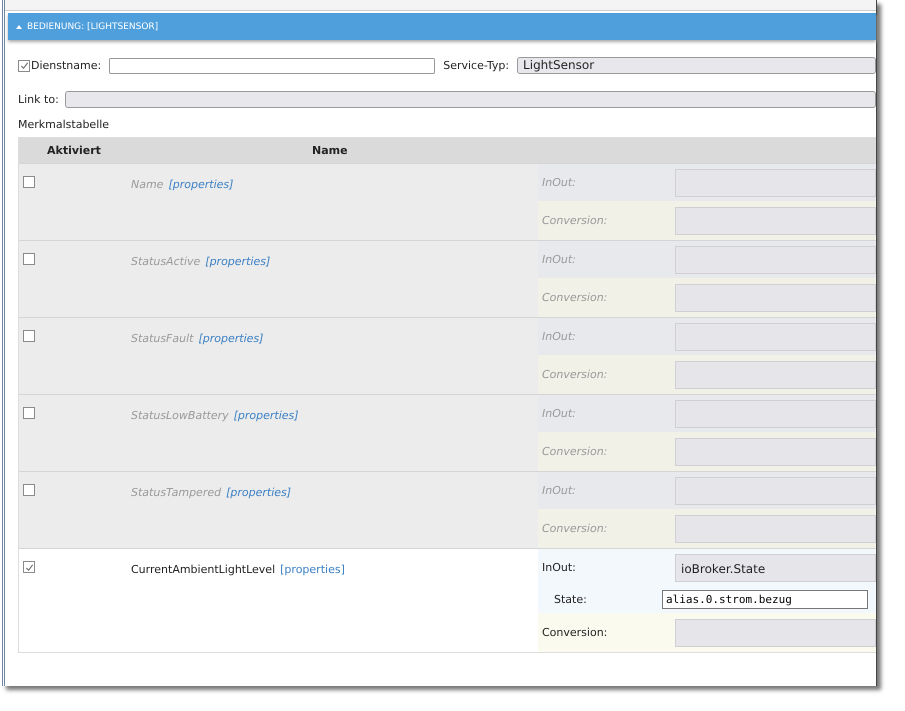 The image size is (905, 711). Describe the element at coordinates (470, 99) in the screenshot. I see `link-to-dropdown` at that location.